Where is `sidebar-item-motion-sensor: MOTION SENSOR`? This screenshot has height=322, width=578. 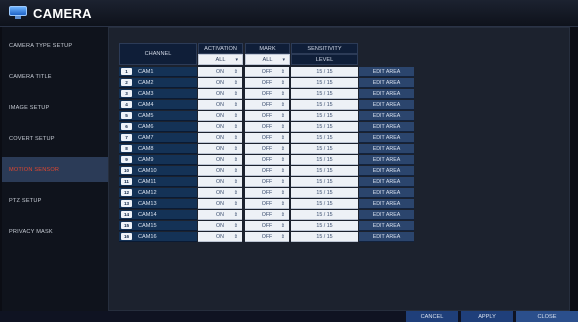
sidebar-item-motion-sensor: MOTION SENSOR is located at coordinates (55, 169).